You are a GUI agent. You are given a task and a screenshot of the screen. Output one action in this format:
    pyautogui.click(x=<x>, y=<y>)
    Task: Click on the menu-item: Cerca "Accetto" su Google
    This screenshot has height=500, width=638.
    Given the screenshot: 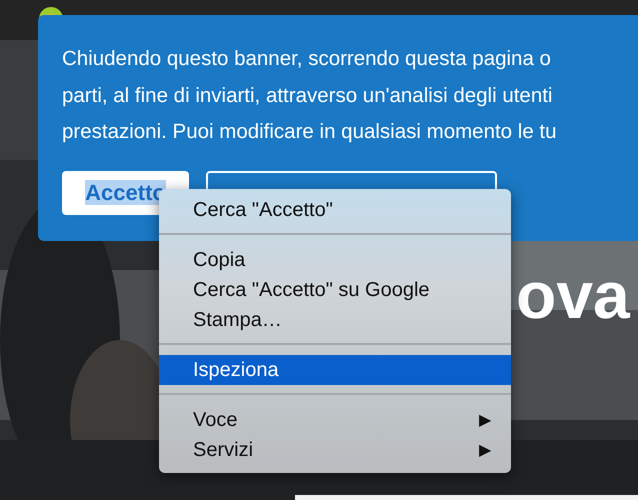 What is the action you would take?
    pyautogui.click(x=335, y=290)
    